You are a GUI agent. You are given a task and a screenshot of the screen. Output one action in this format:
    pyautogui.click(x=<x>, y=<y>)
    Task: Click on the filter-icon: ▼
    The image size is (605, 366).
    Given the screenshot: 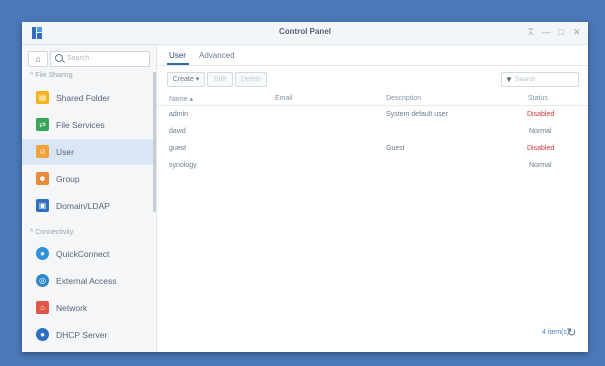 What is the action you would take?
    pyautogui.click(x=509, y=79)
    